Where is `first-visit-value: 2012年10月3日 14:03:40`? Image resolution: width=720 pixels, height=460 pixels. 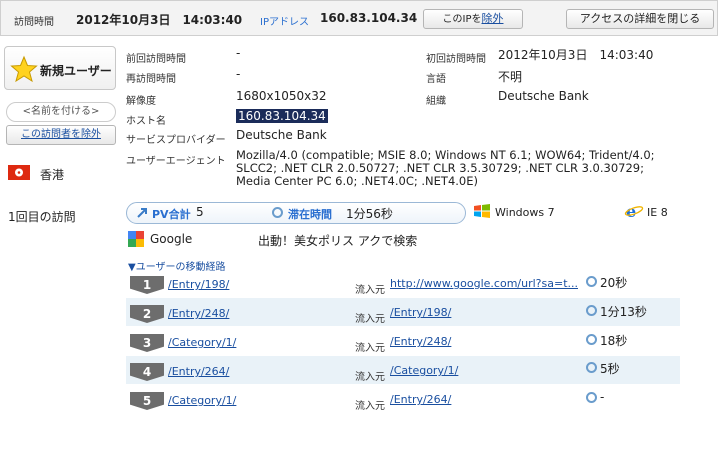
first-visit-value: 2012年10月3日 14:03:40 is located at coordinates (576, 55).